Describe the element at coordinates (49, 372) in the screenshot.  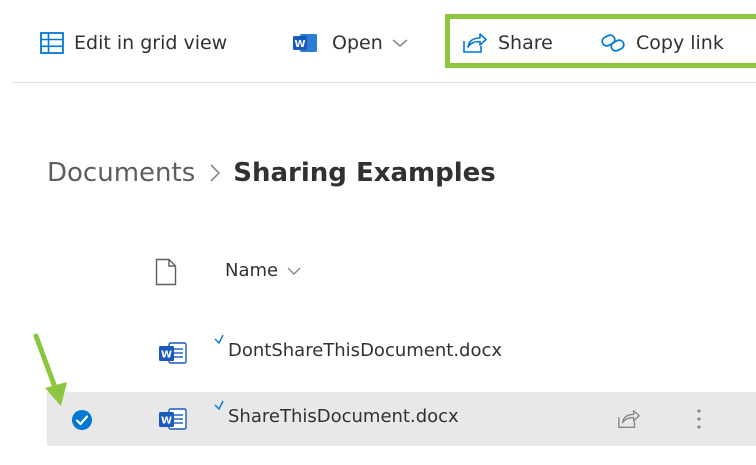
I see `annotation-arrow` at that location.